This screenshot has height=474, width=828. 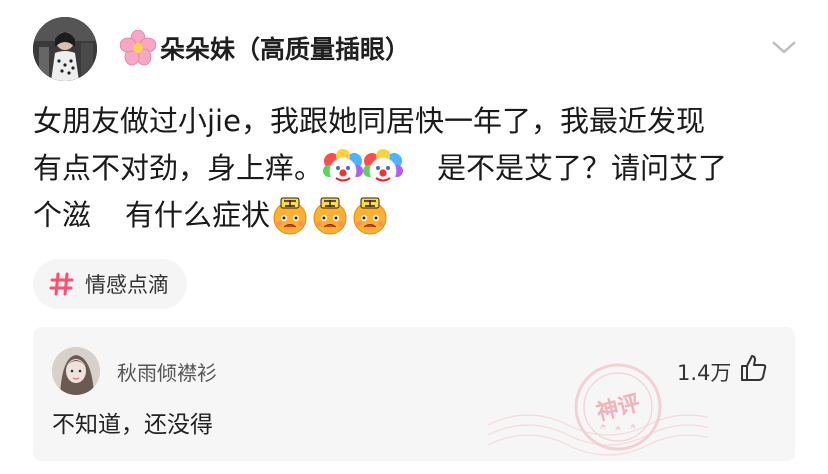 I want to click on post-text: 个滋, so click(x=62, y=215).